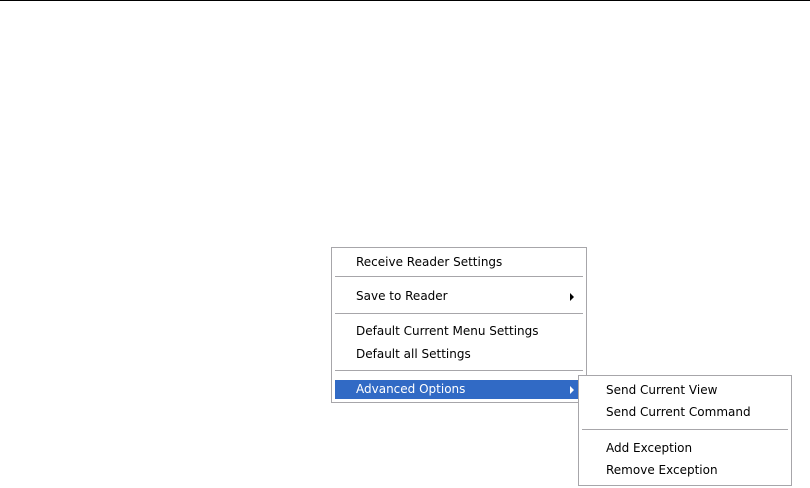 The width and height of the screenshot is (810, 488). I want to click on menu-item-label: Add Exception, so click(649, 448).